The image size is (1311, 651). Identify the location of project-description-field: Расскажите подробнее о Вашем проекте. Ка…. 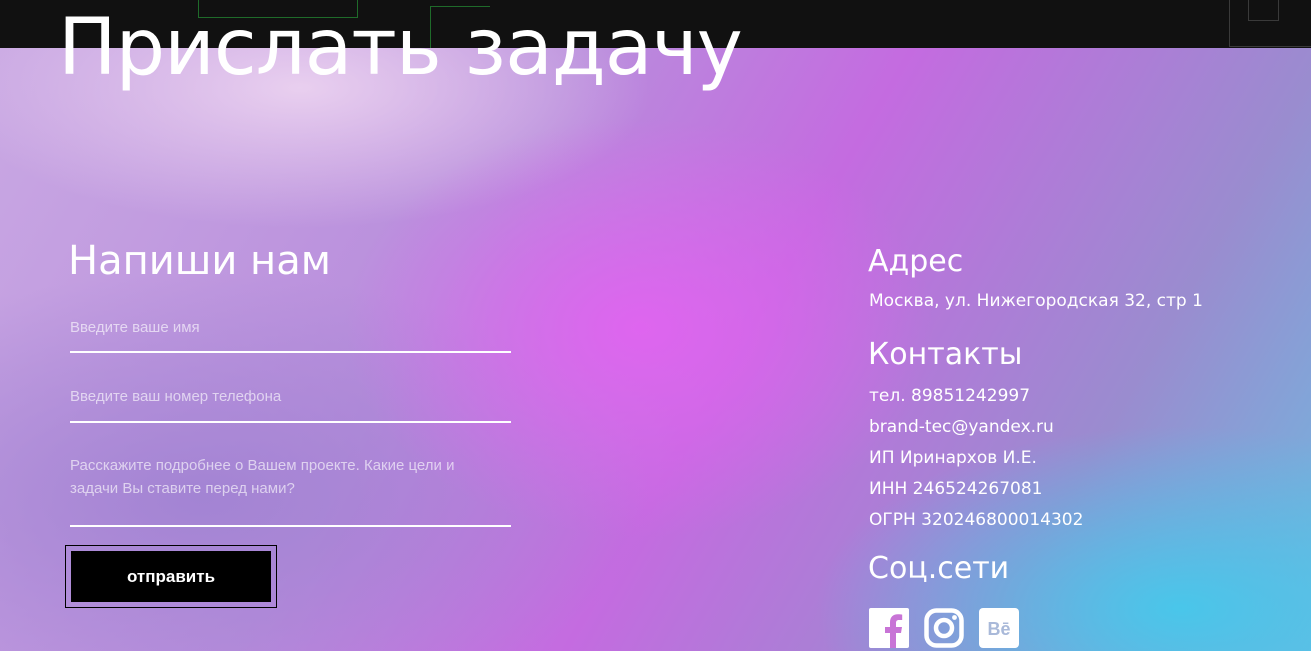
(290, 490).